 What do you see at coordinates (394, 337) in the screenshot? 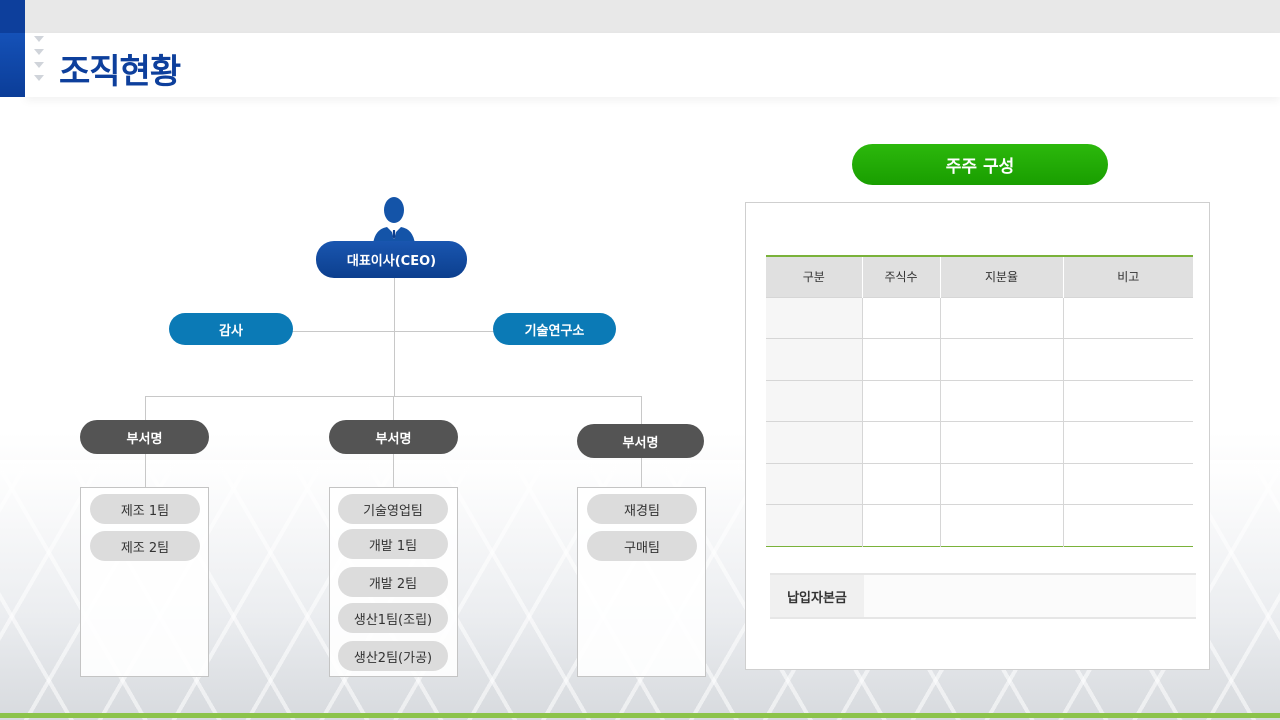
I see `connector-ceo-vertical` at bounding box center [394, 337].